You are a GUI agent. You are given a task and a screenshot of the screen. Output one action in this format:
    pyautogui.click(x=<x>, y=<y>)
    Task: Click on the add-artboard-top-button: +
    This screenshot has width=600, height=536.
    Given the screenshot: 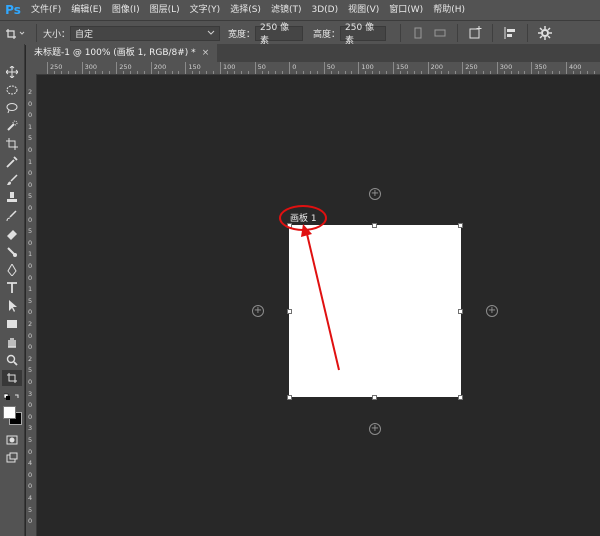 What is the action you would take?
    pyautogui.click(x=375, y=194)
    